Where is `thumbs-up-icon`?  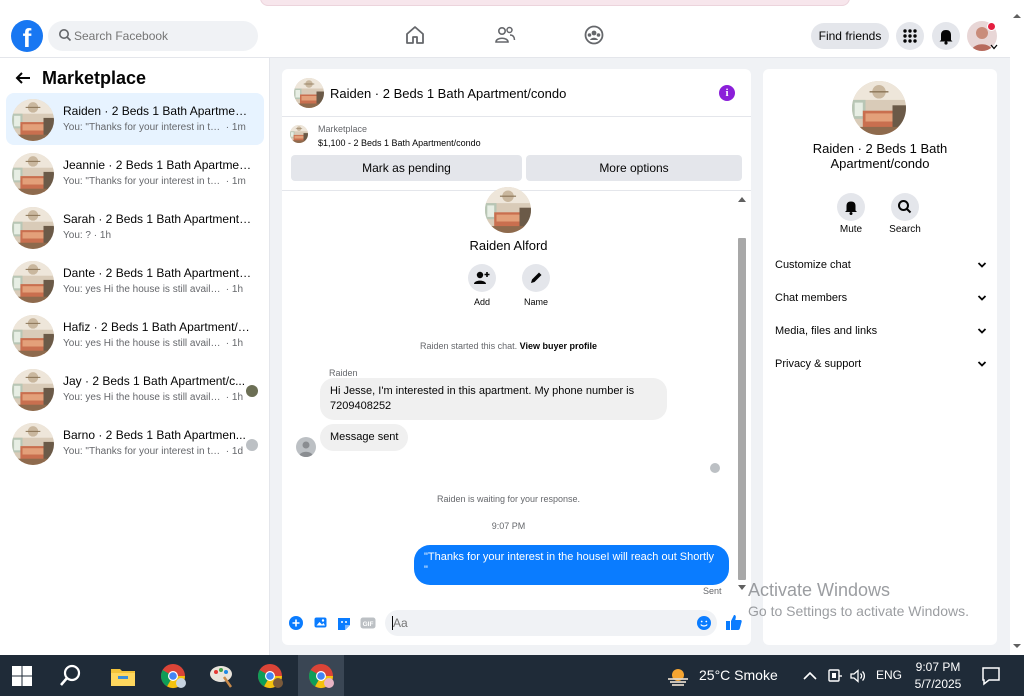
thumbs-up-icon is located at coordinates (734, 622).